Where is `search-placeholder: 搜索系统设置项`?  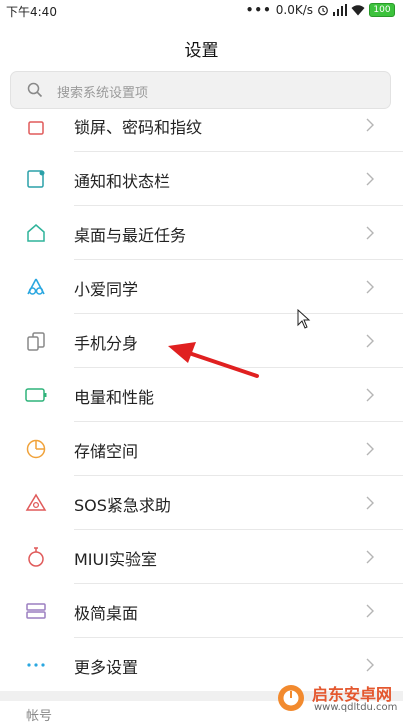
search-placeholder: 搜索系统设置项 is located at coordinates (103, 93).